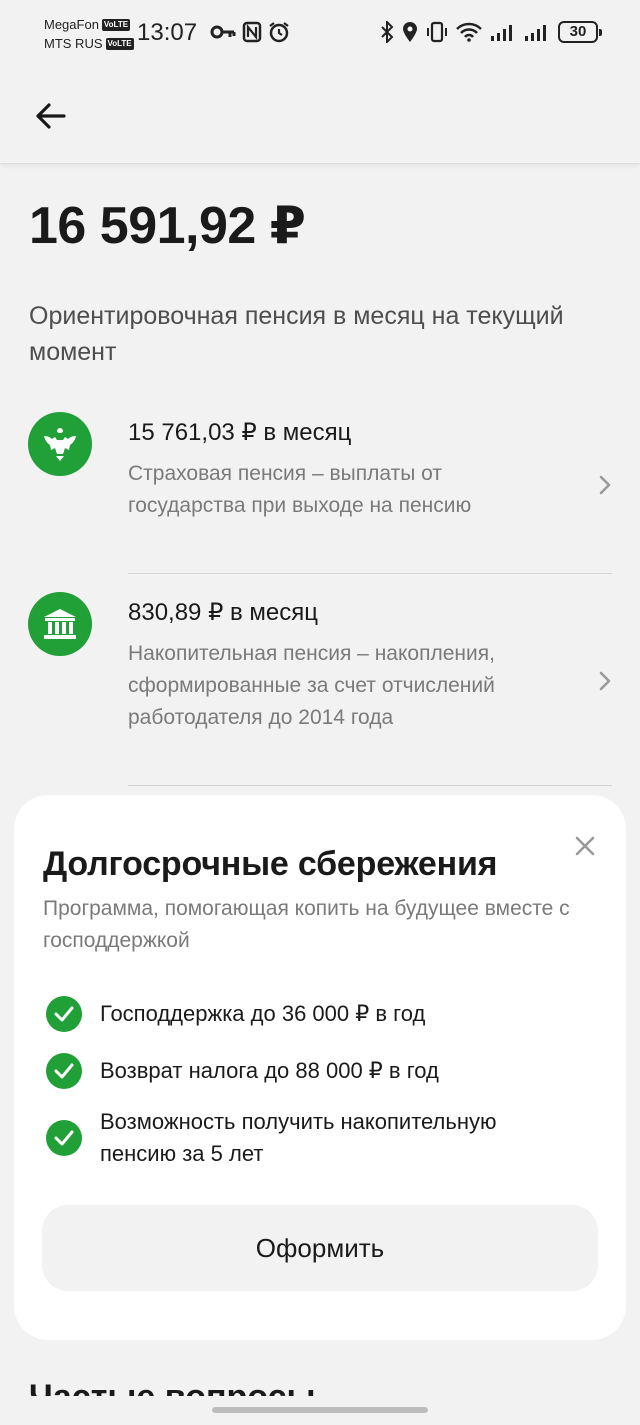 Image resolution: width=640 pixels, height=1425 pixels. I want to click on close-button, so click(585, 846).